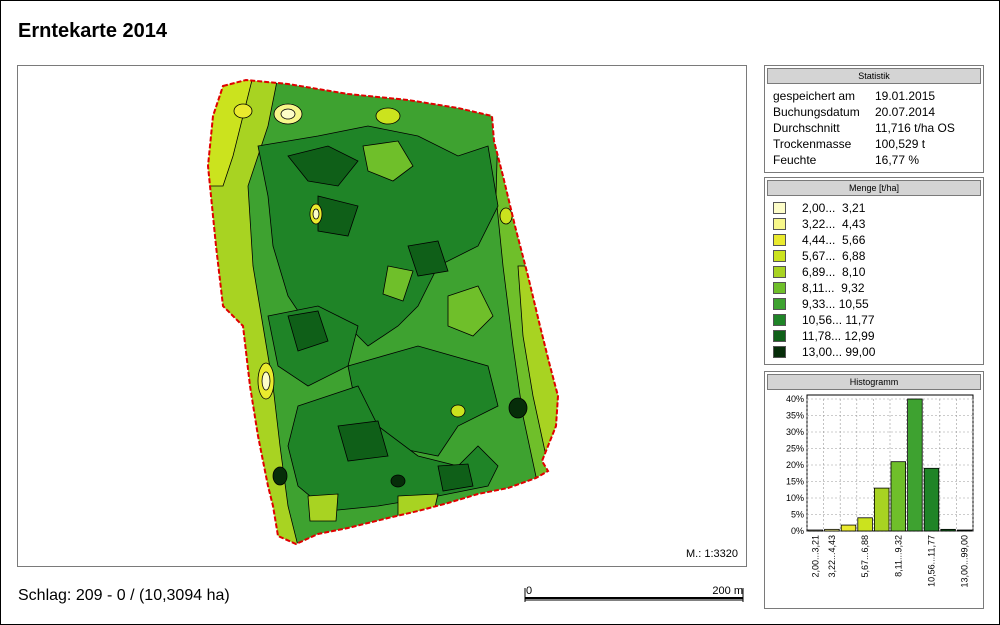  What do you see at coordinates (835, 304) in the screenshot?
I see `legend-label: 9,33... 10,55` at bounding box center [835, 304].